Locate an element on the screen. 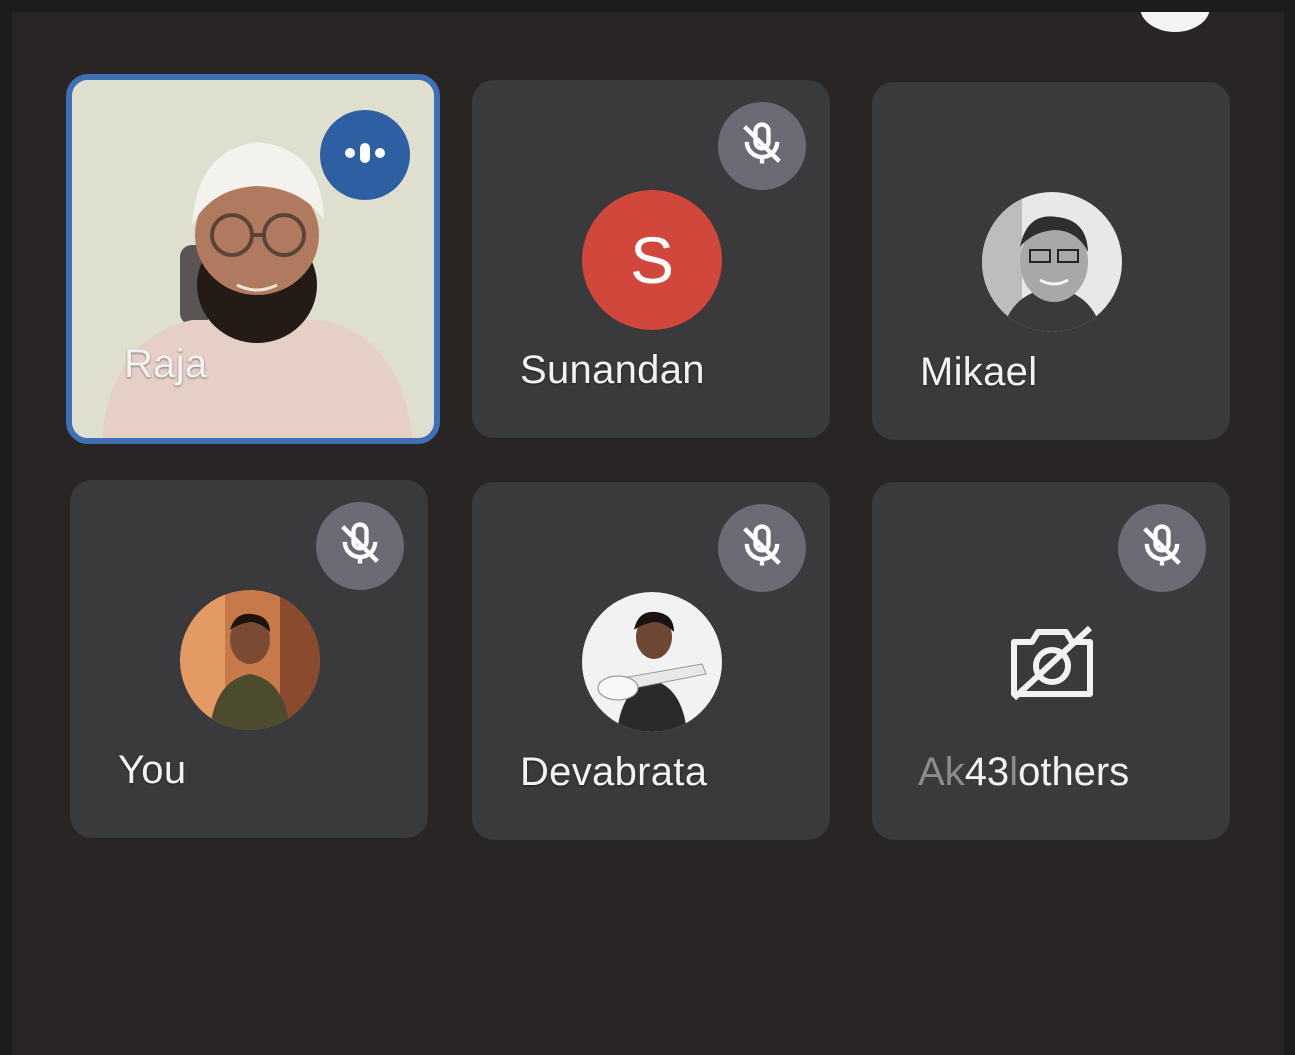  others-count: 43 is located at coordinates (987, 772).